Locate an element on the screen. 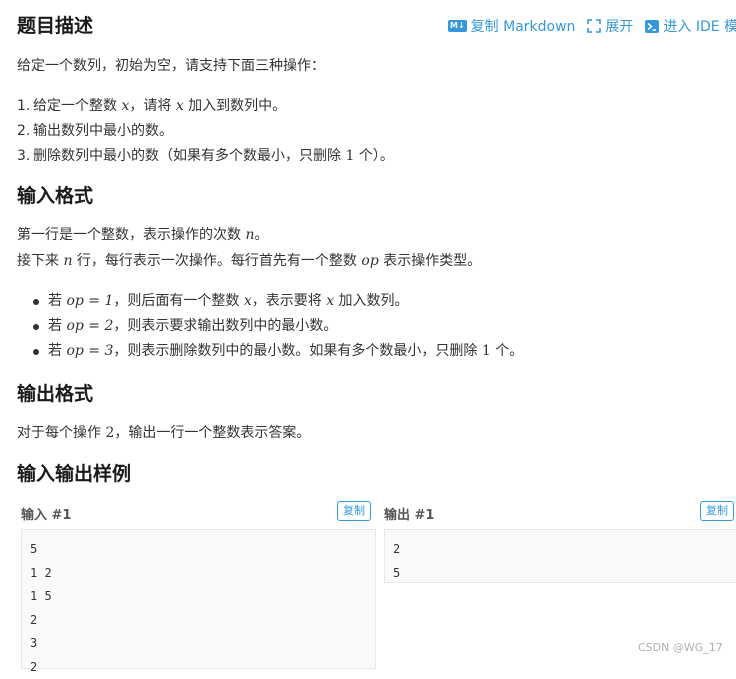 The image size is (736, 679). sample-output-label: 输出 #1 is located at coordinates (409, 513).